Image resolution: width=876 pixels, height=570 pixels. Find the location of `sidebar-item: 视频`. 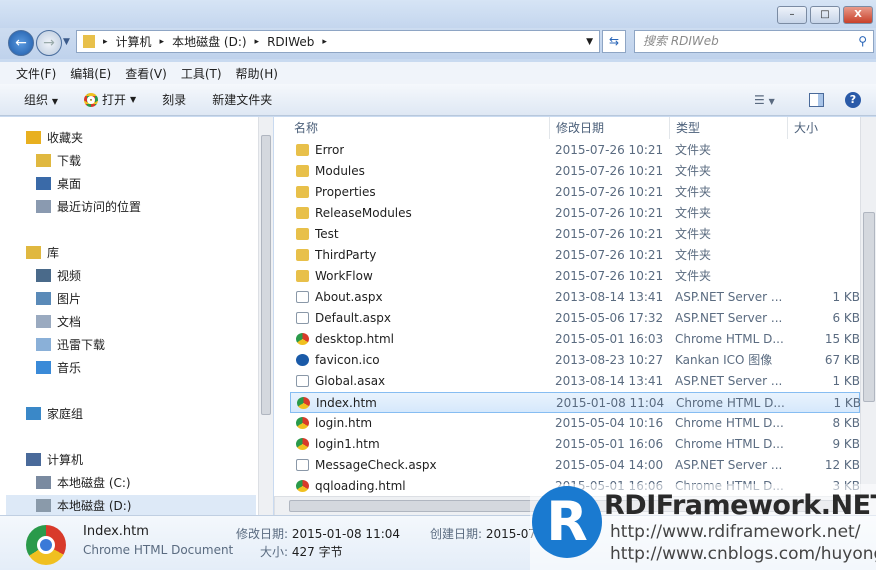

sidebar-item: 视频 is located at coordinates (58, 275).